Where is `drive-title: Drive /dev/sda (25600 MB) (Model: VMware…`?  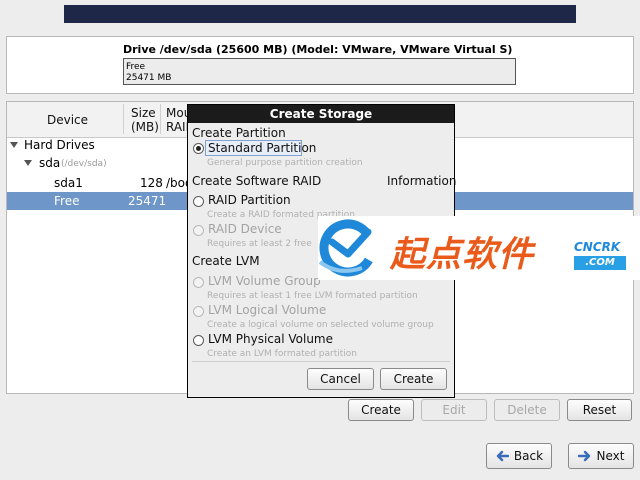 drive-title: Drive /dev/sda (25600 MB) (Model: VMware… is located at coordinates (318, 49).